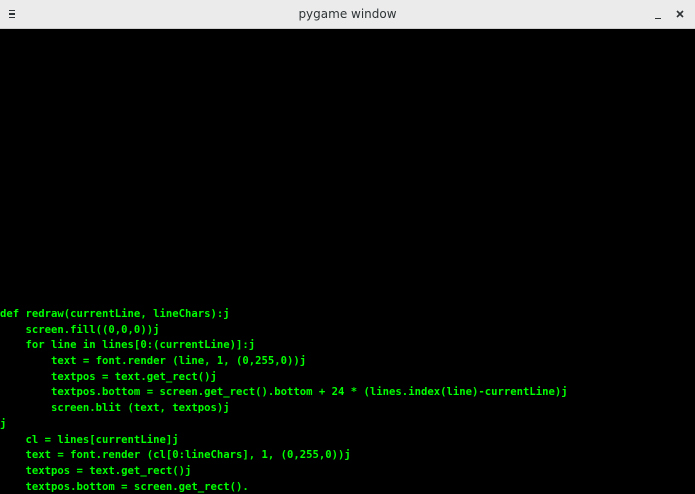  I want to click on code-line: cl = lines[currentLine]j, so click(89, 439).